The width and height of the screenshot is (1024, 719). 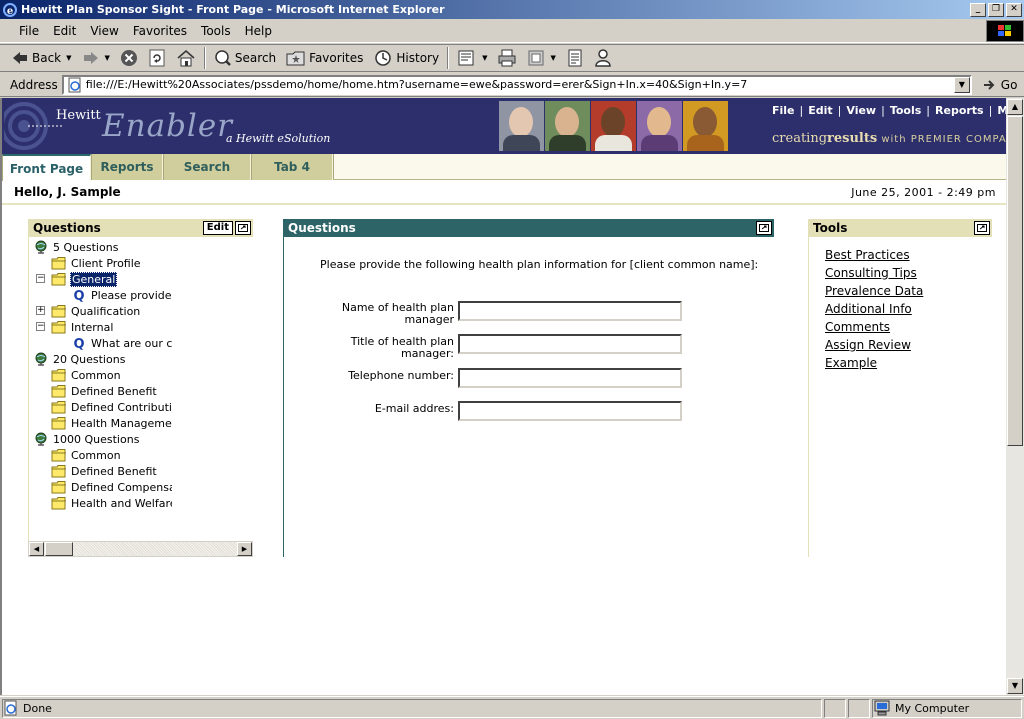 What do you see at coordinates (552, 58) in the screenshot?
I see `edit-dropdown-icon: ▼` at bounding box center [552, 58].